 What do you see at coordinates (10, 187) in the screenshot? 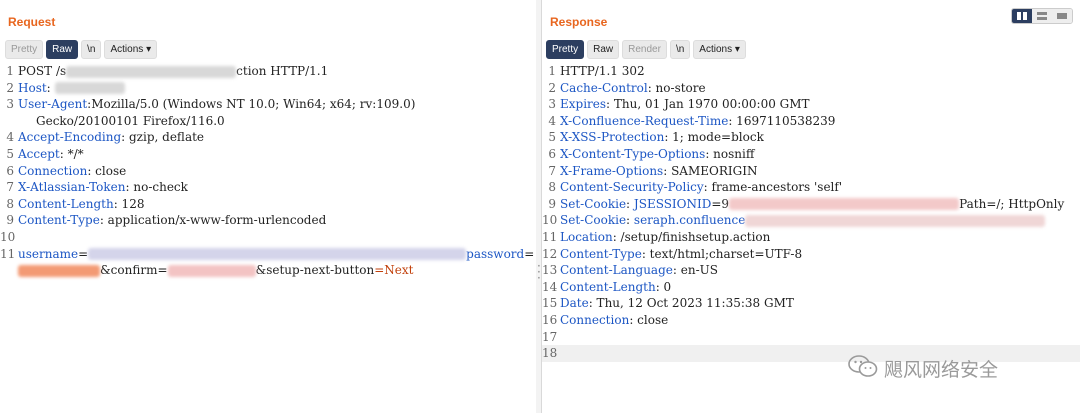
I see `line-number: 7` at bounding box center [10, 187].